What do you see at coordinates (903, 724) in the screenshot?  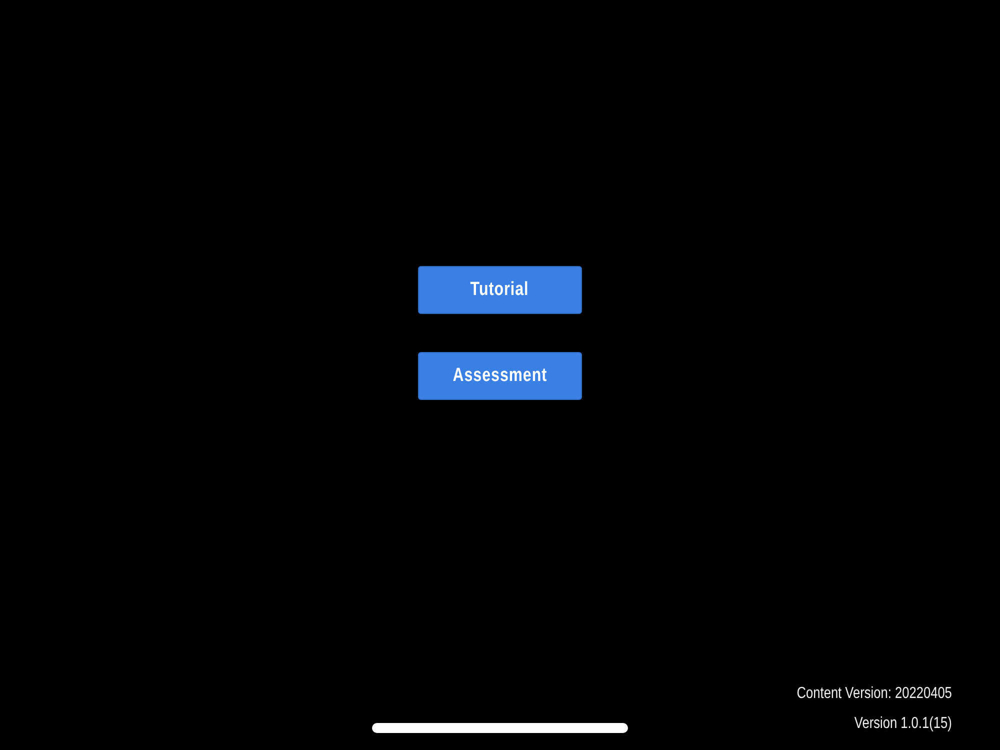 I see `app-version-text: Version 1.0.1(15)` at bounding box center [903, 724].